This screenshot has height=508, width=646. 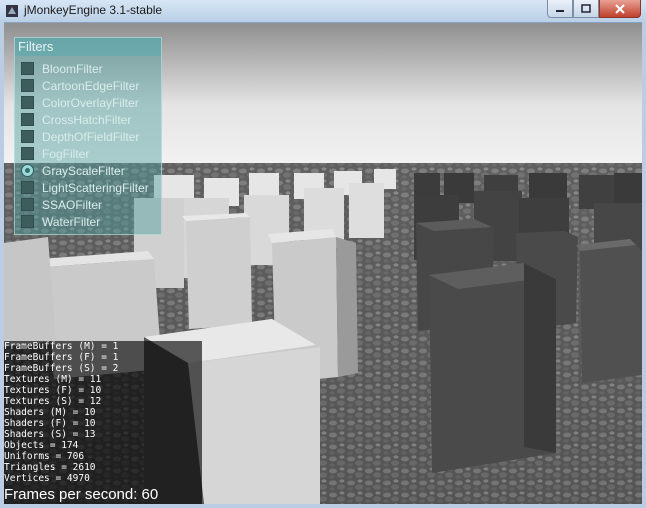 I want to click on filter-item: GrayScaleFilter, so click(x=90, y=170).